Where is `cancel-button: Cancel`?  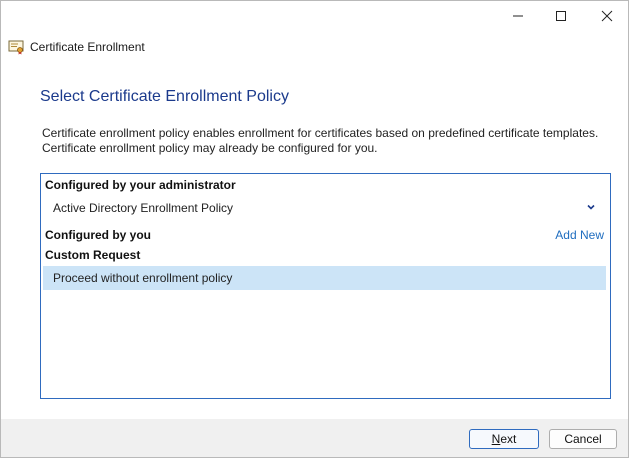
cancel-button: Cancel is located at coordinates (583, 439).